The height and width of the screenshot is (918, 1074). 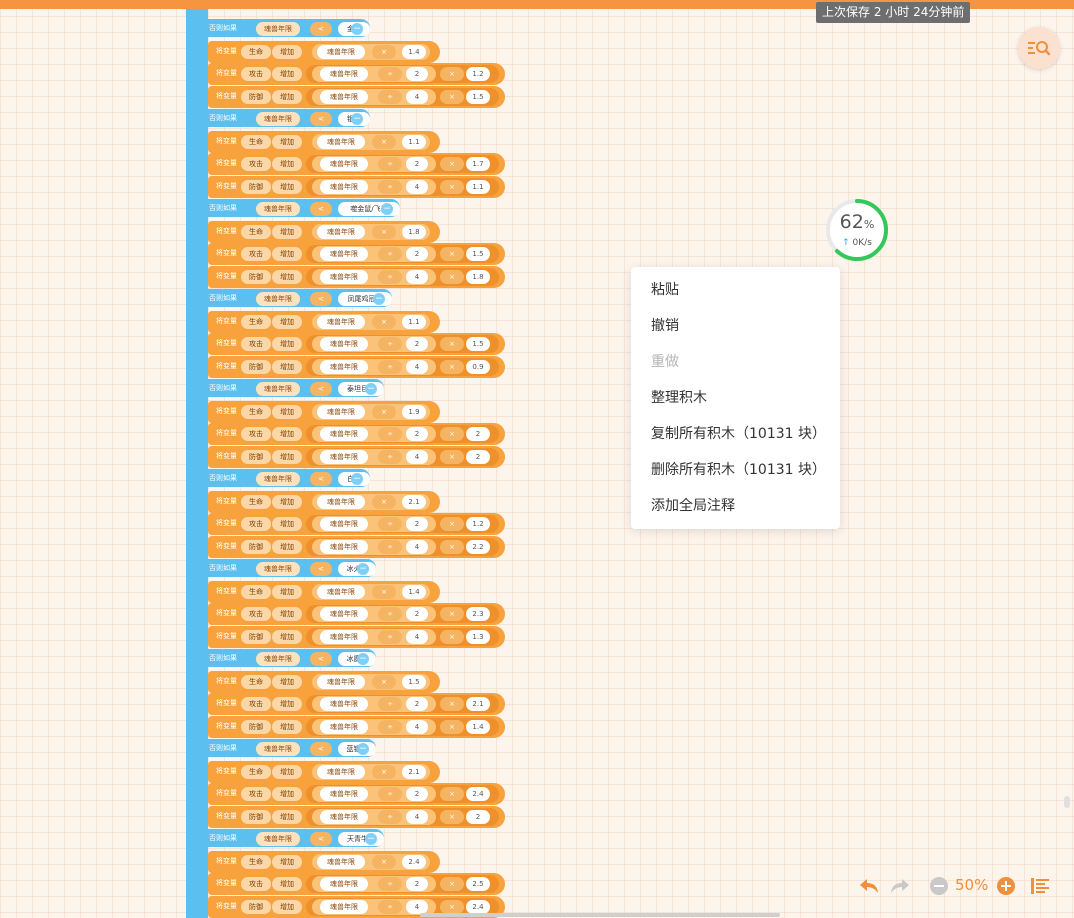 What do you see at coordinates (478, 704) in the screenshot?
I see `multiplier-value: 2.1` at bounding box center [478, 704].